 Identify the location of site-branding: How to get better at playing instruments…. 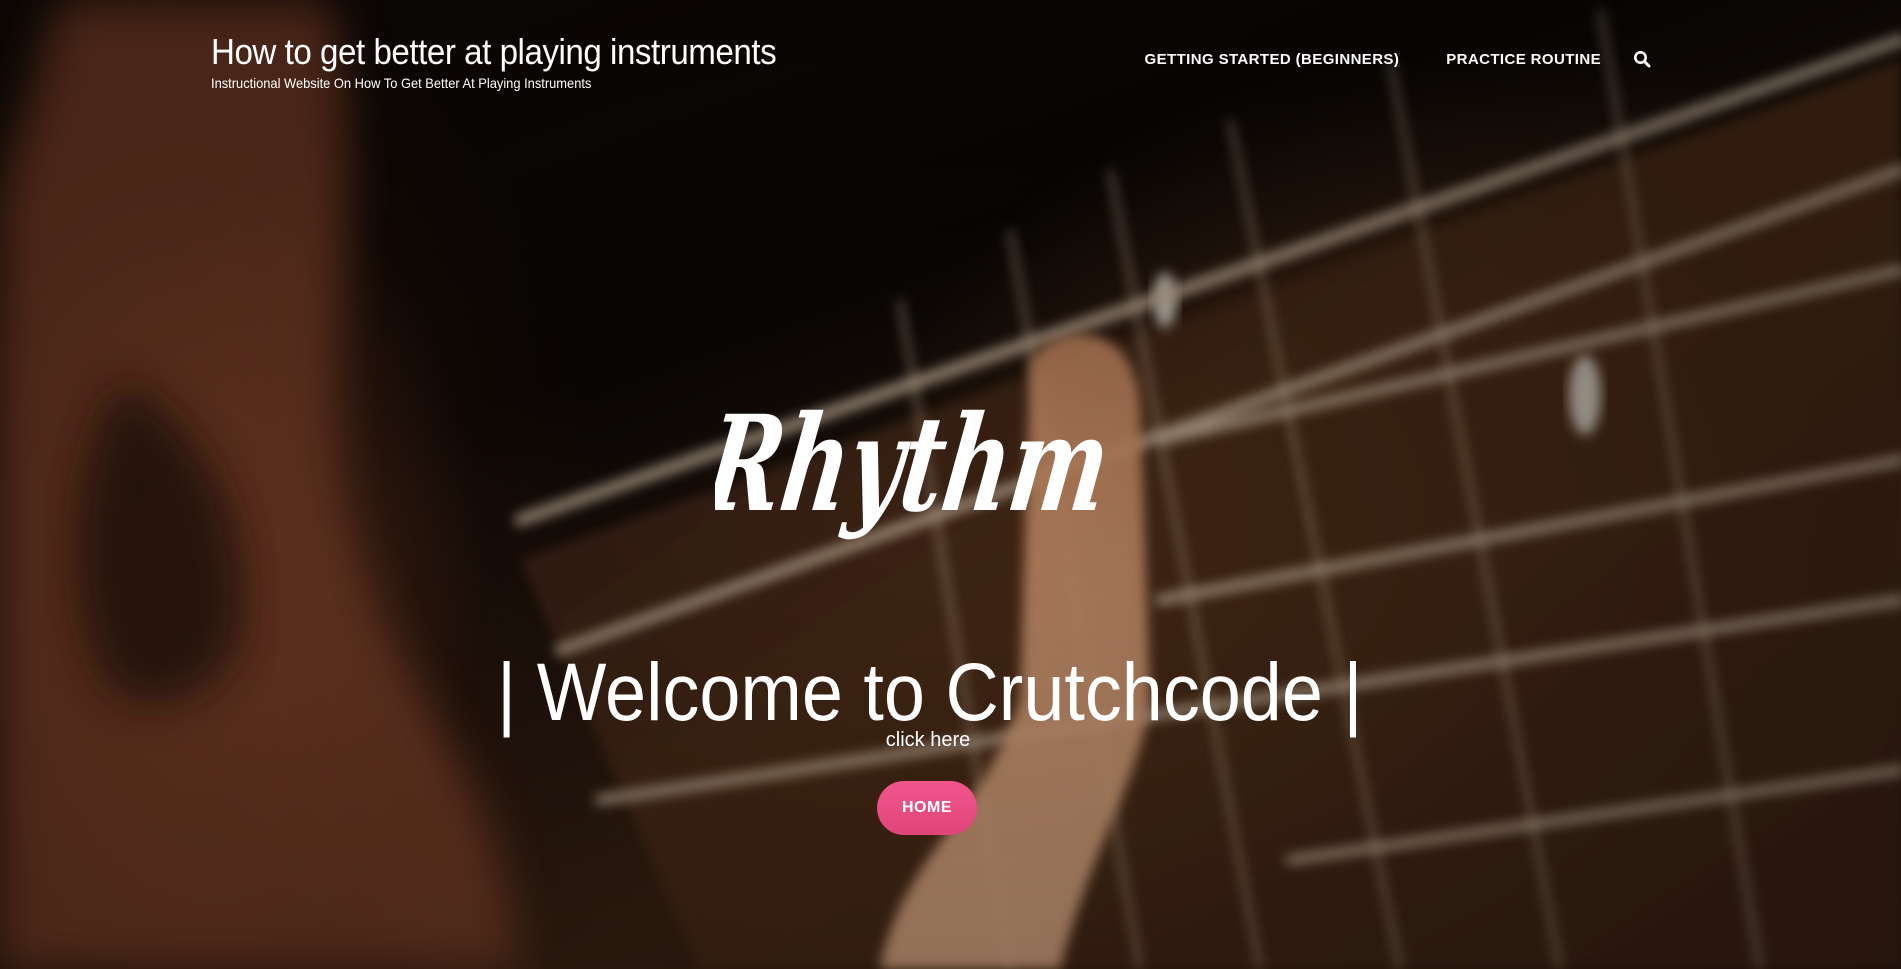
(518, 61).